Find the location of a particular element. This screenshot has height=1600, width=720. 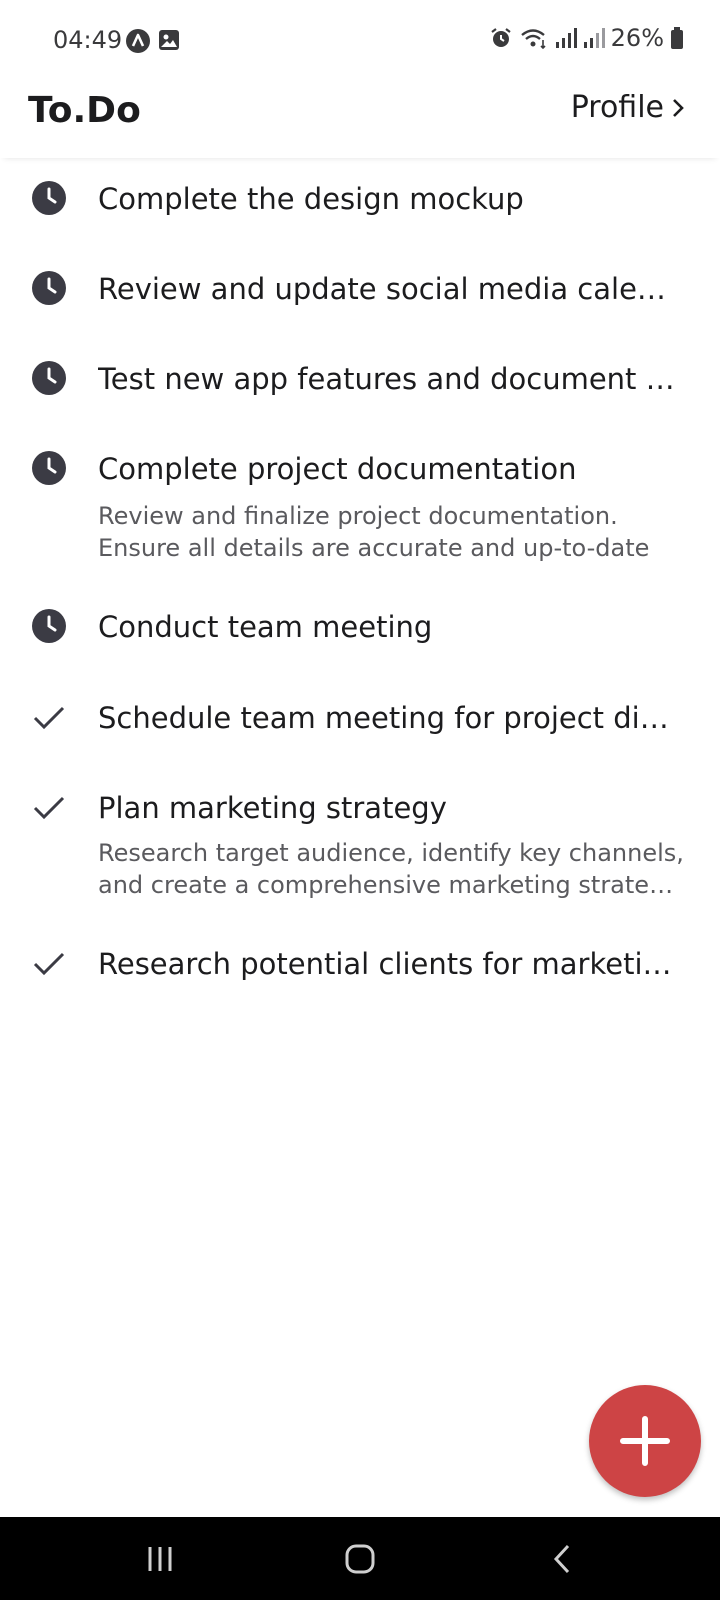

app-title: To.Do is located at coordinates (84, 110).